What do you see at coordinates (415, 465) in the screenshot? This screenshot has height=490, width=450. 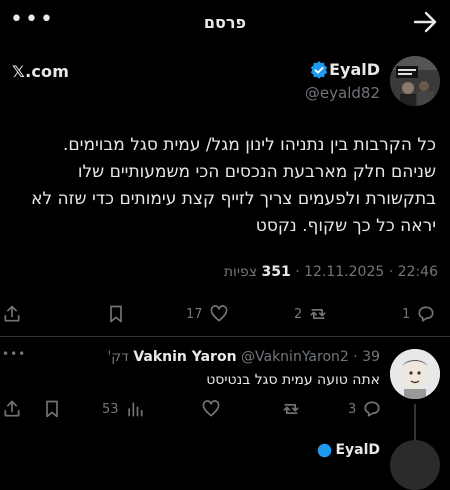 I see `next-reply-avatar` at bounding box center [415, 465].